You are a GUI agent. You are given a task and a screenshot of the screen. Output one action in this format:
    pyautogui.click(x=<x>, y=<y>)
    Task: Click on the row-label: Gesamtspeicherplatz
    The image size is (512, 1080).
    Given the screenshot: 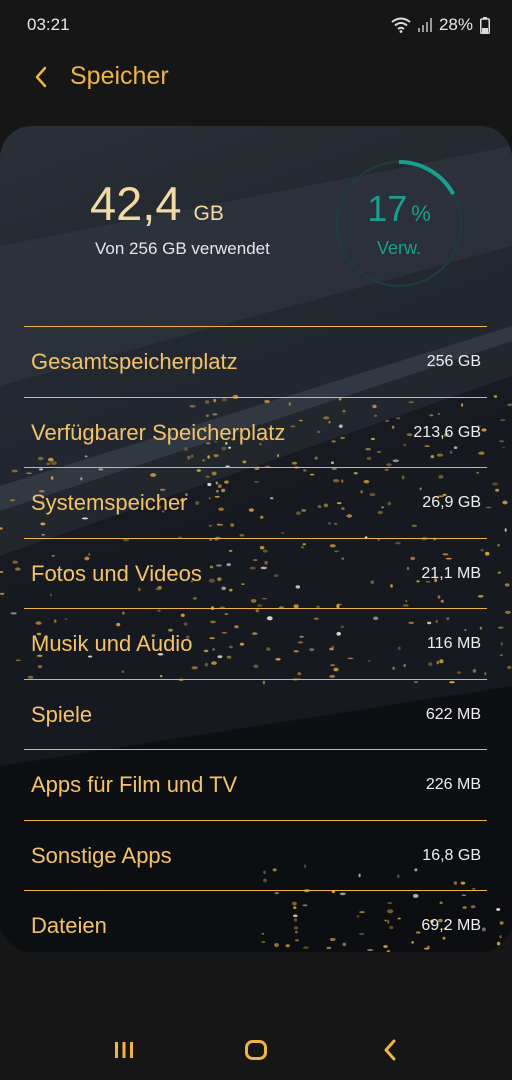 What is the action you would take?
    pyautogui.click(x=134, y=361)
    